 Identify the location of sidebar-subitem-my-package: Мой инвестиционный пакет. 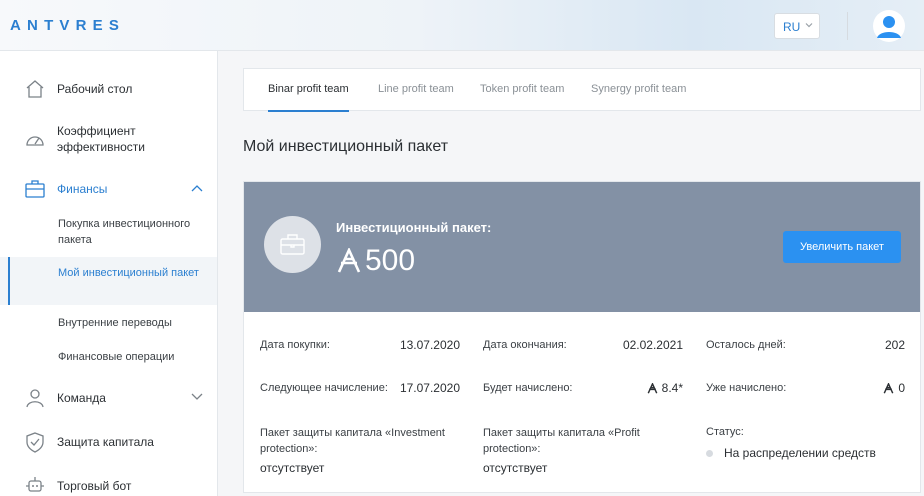
(108, 281).